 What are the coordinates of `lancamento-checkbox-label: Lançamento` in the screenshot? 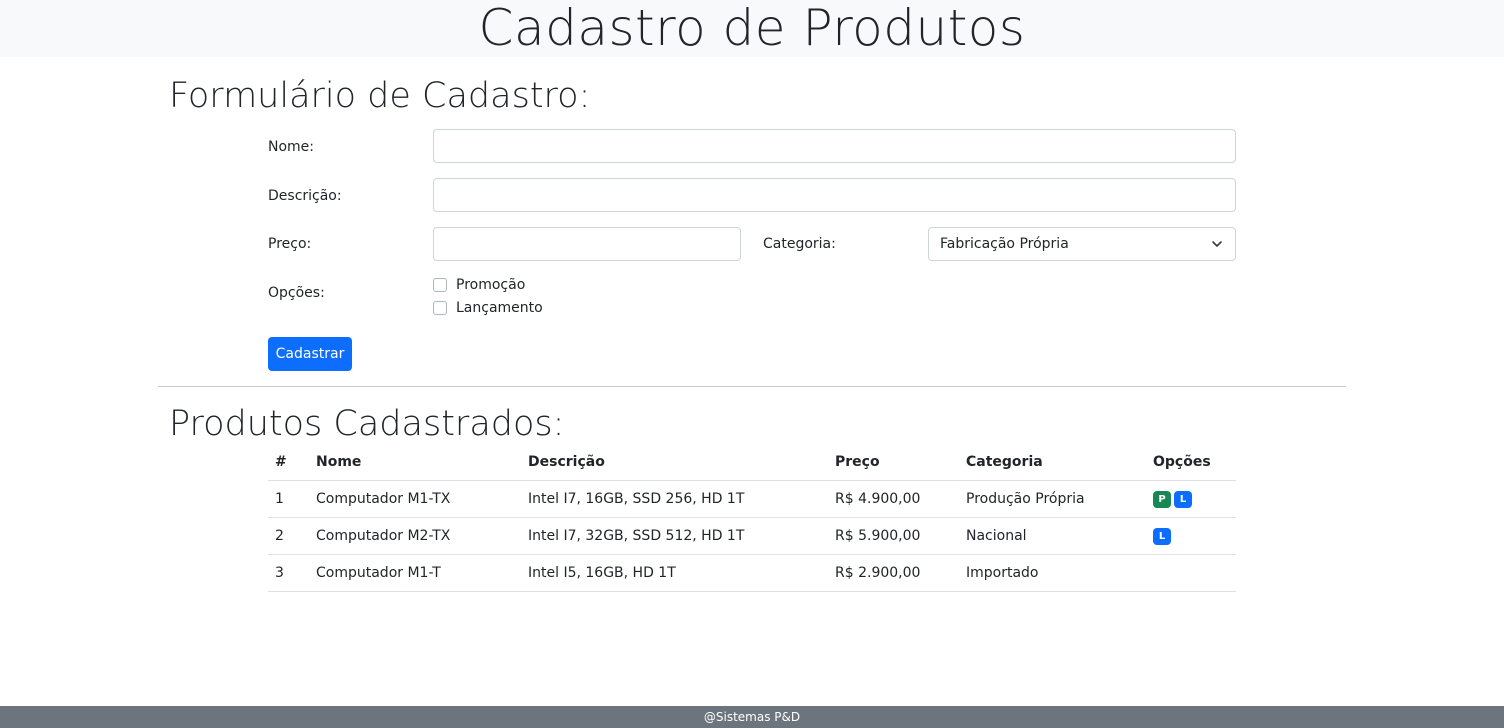 It's located at (499, 308).